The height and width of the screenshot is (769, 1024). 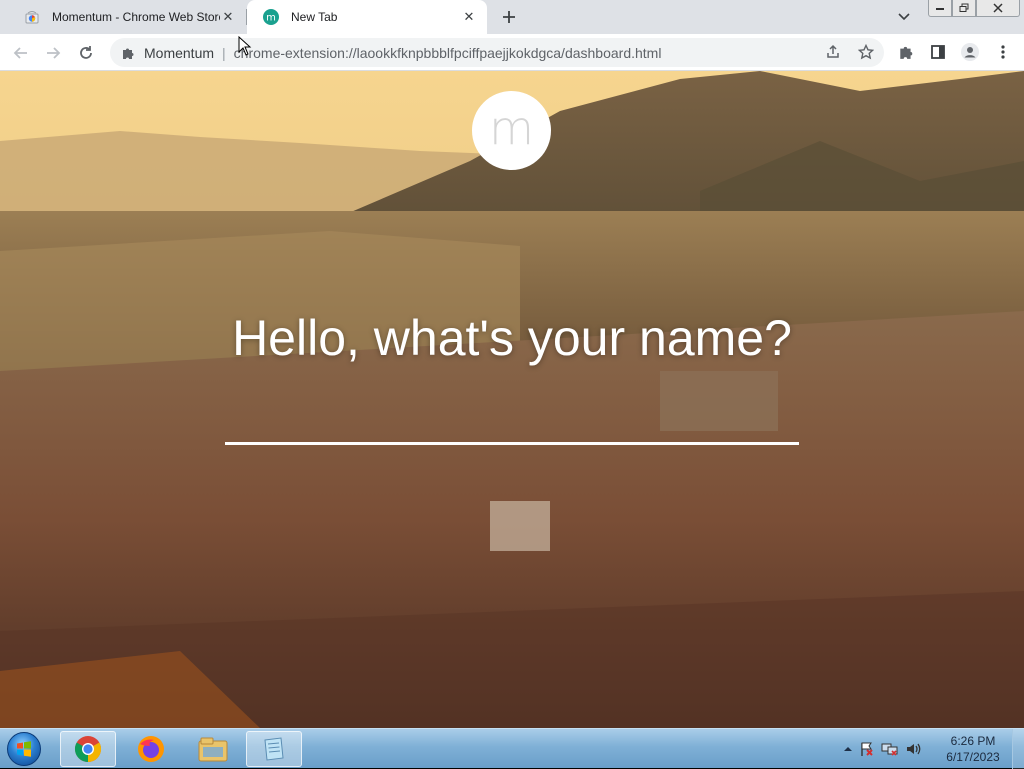 What do you see at coordinates (890, 749) in the screenshot?
I see `network-icon` at bounding box center [890, 749].